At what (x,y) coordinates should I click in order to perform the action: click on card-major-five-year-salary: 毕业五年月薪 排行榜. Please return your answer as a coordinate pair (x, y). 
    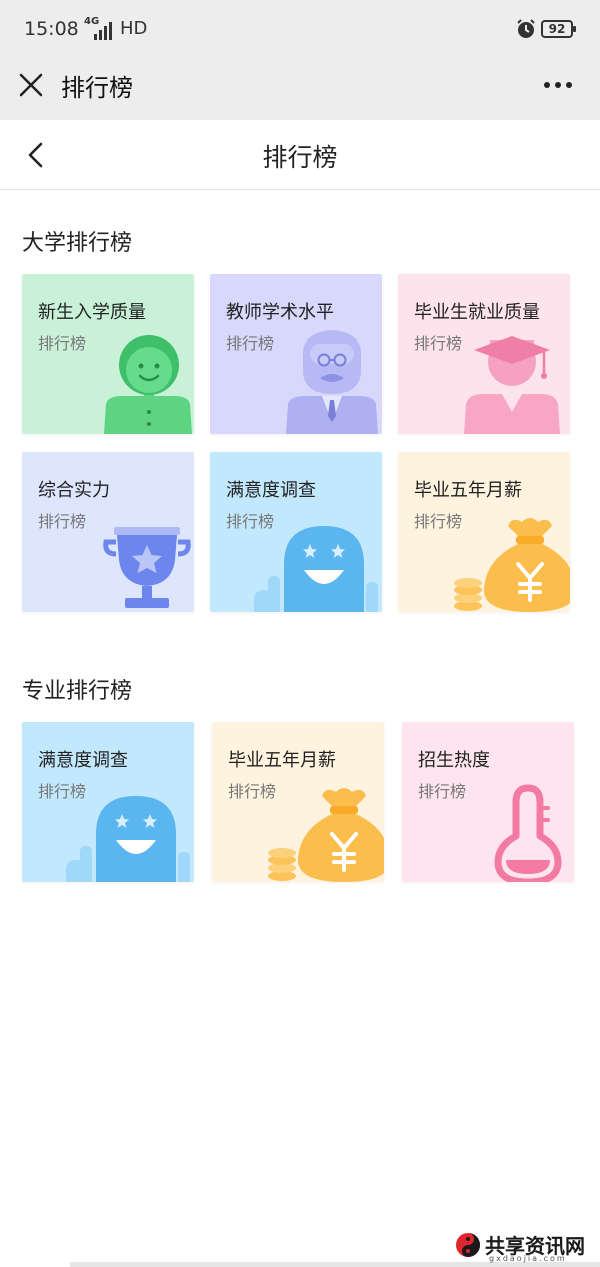
    Looking at the image, I should click on (298, 802).